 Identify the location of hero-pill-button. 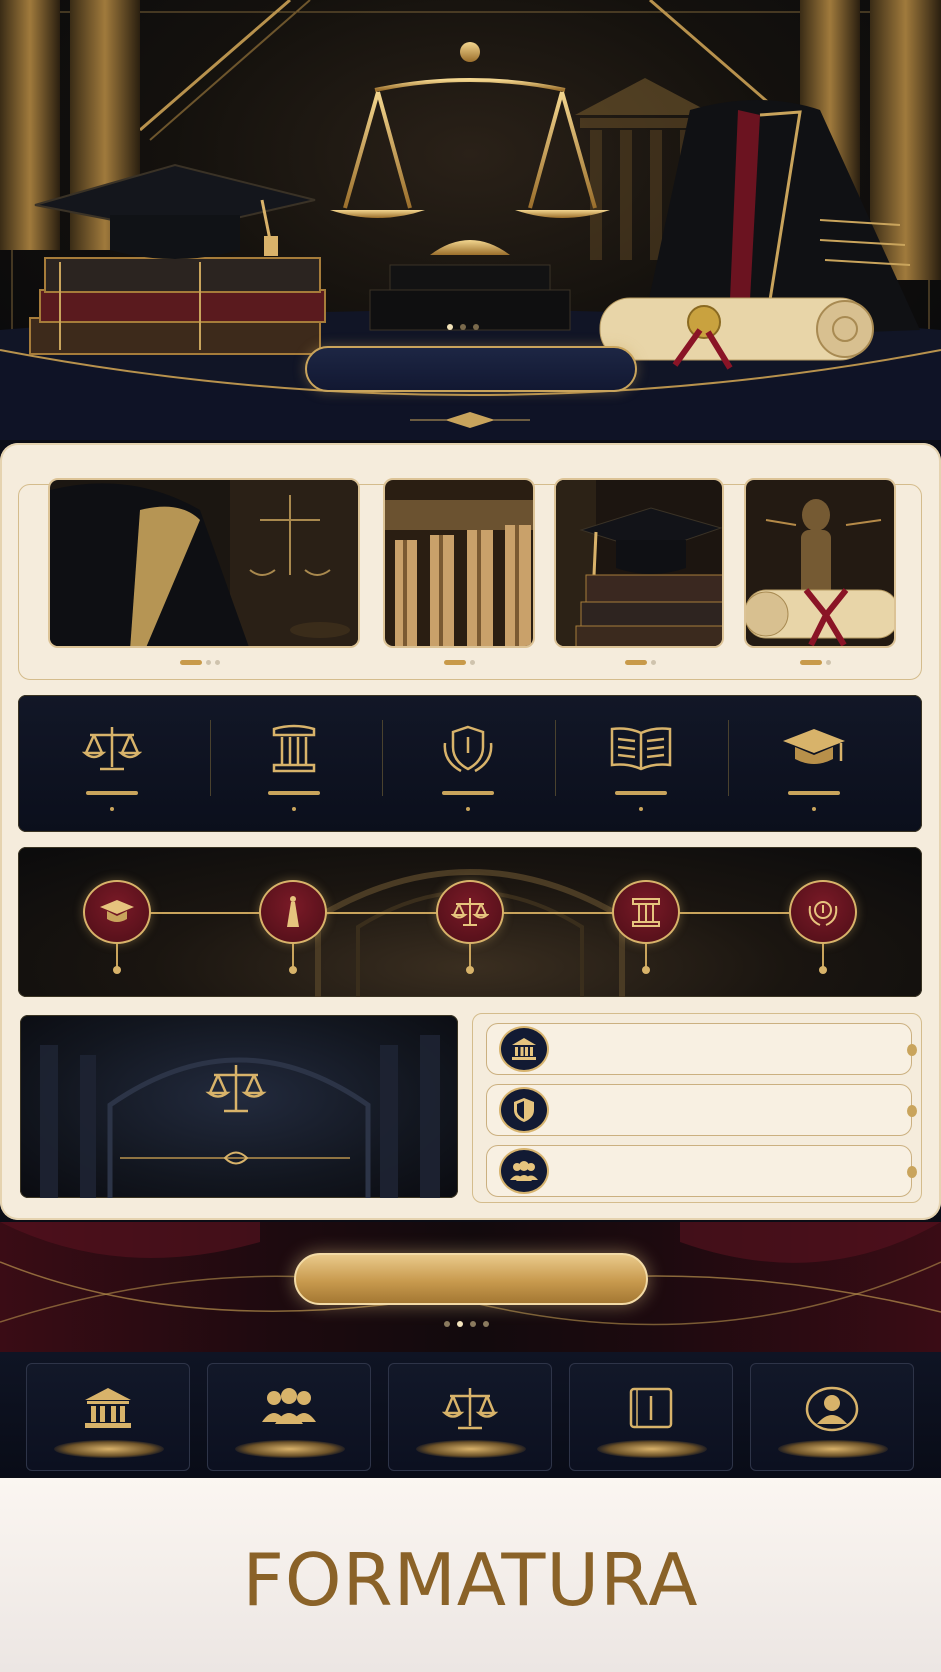
(471, 369).